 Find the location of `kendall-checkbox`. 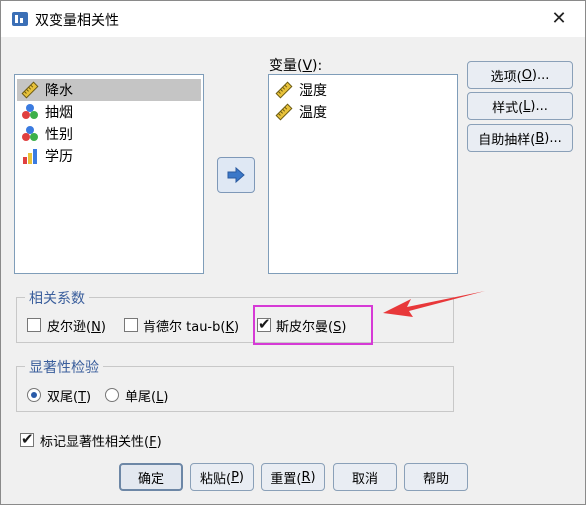

kendall-checkbox is located at coordinates (131, 325).